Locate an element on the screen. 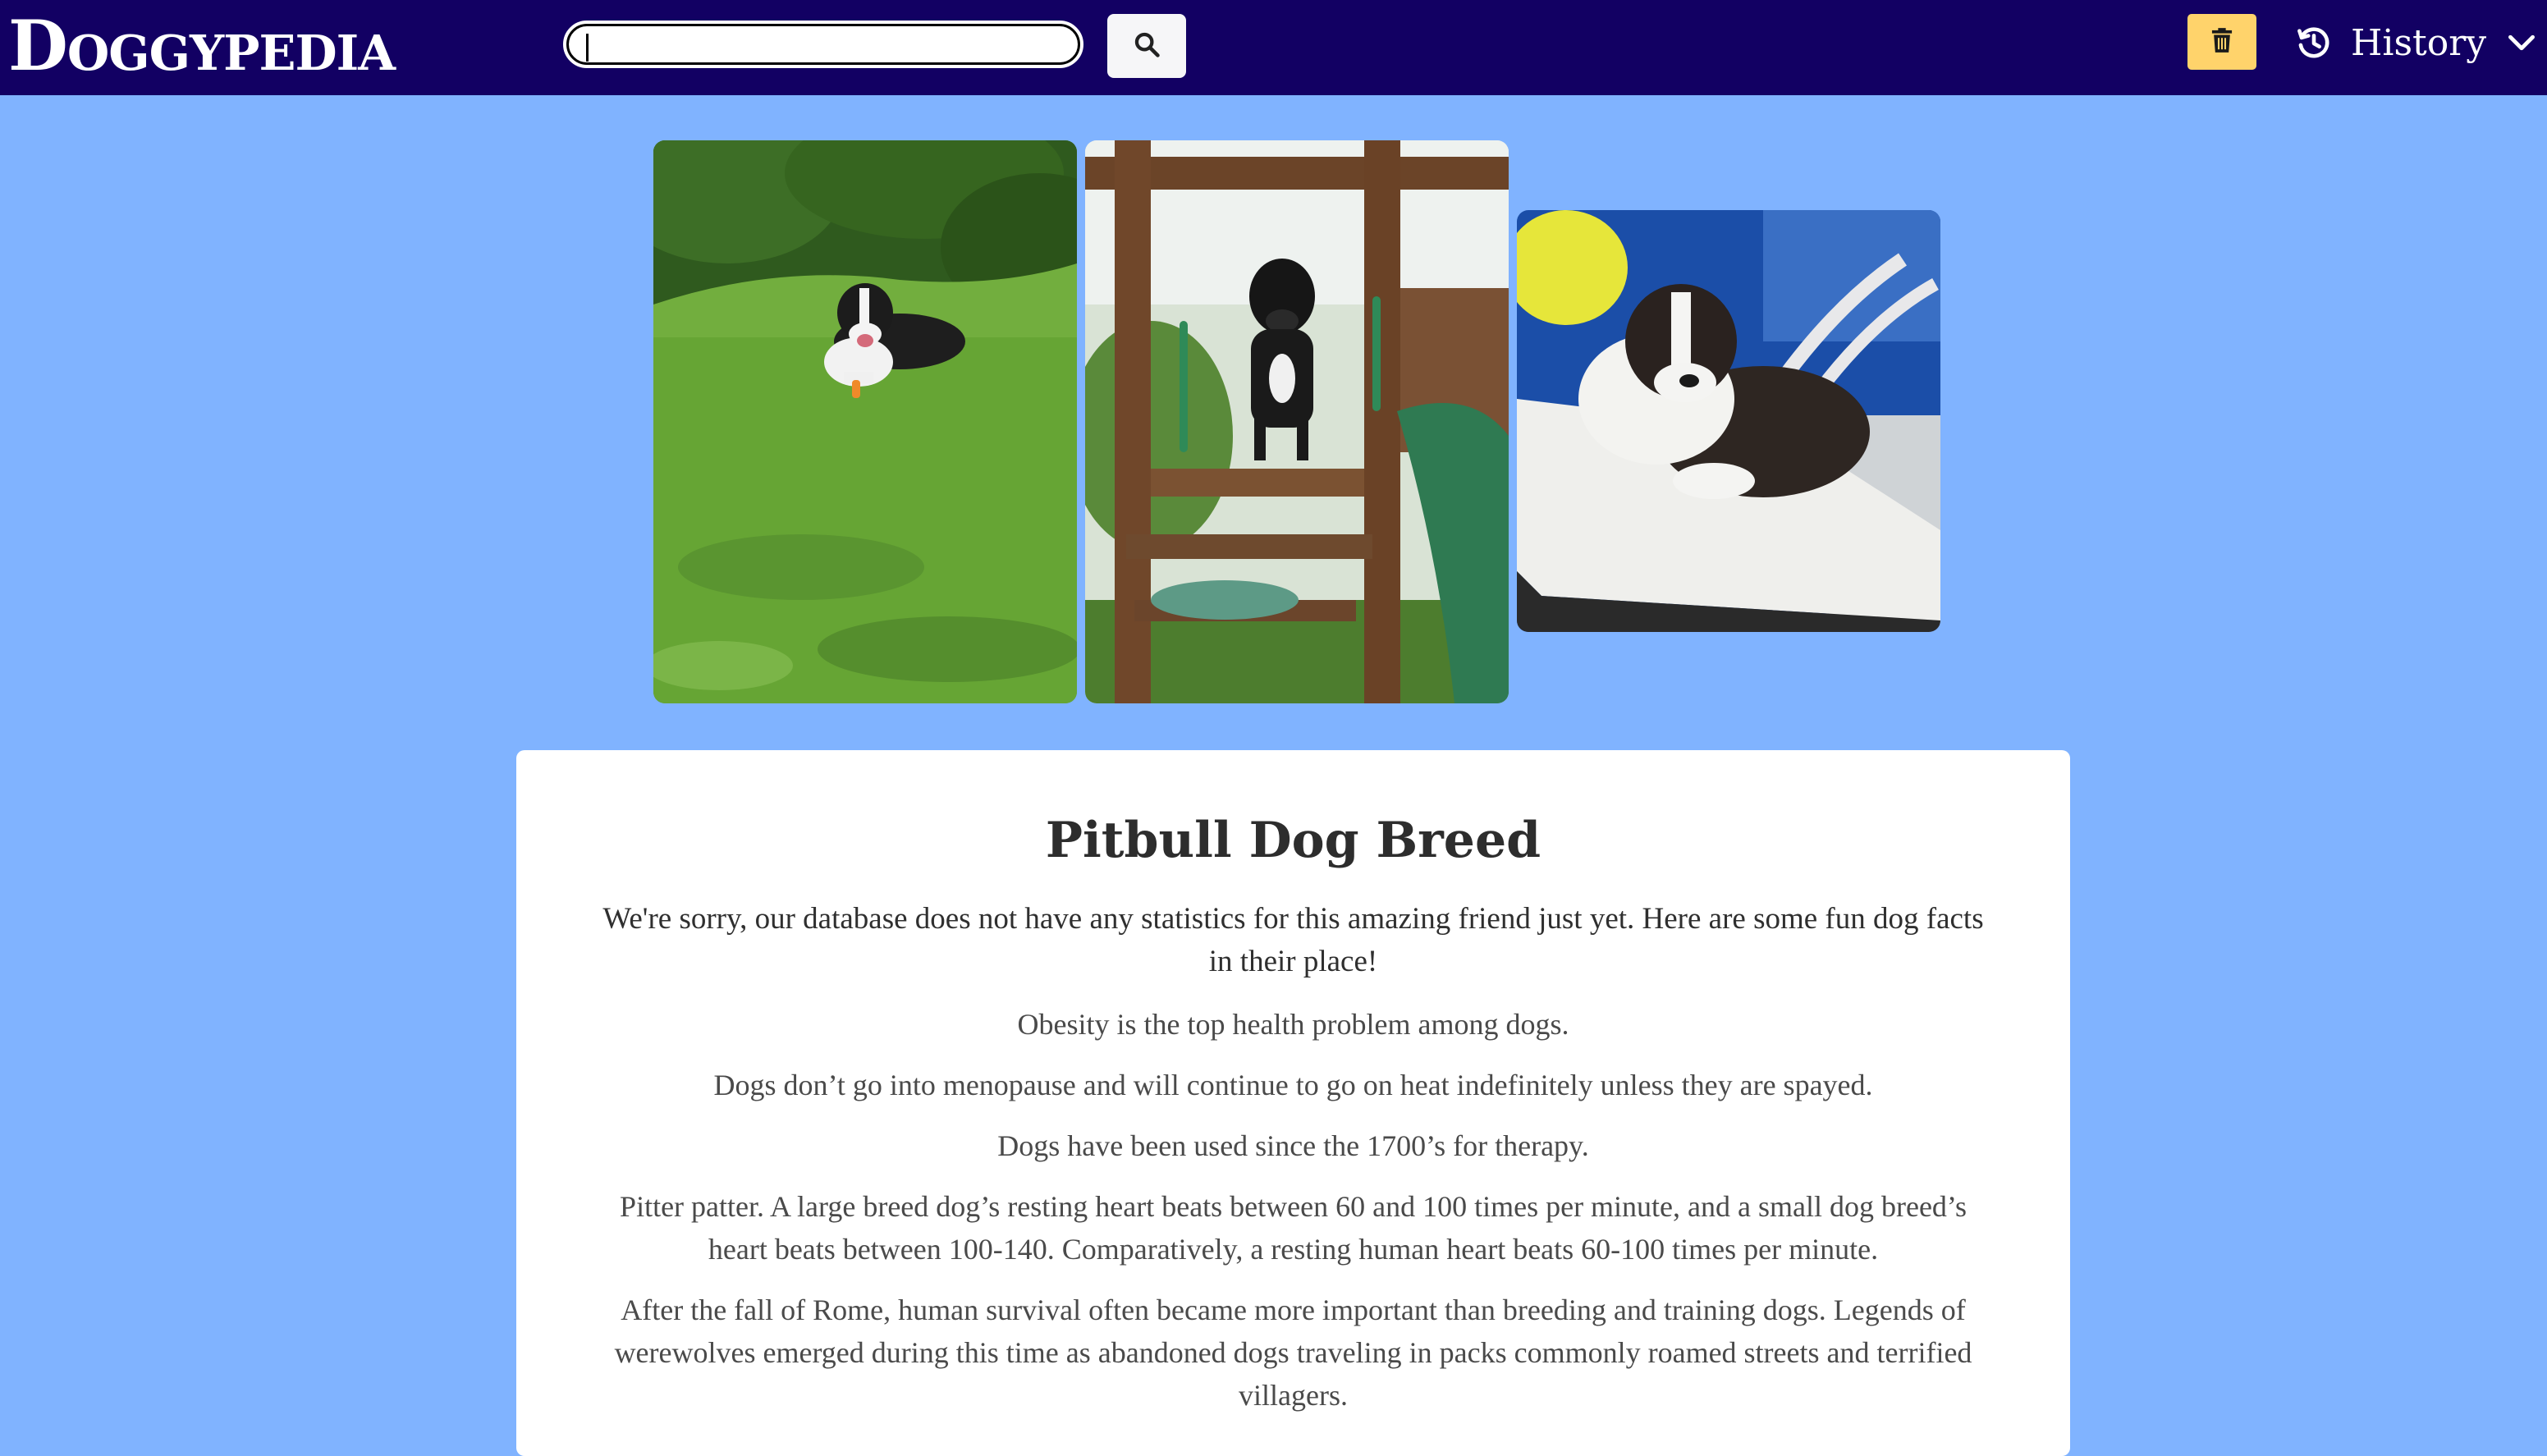  history-dropdown: History is located at coordinates (2415, 43).